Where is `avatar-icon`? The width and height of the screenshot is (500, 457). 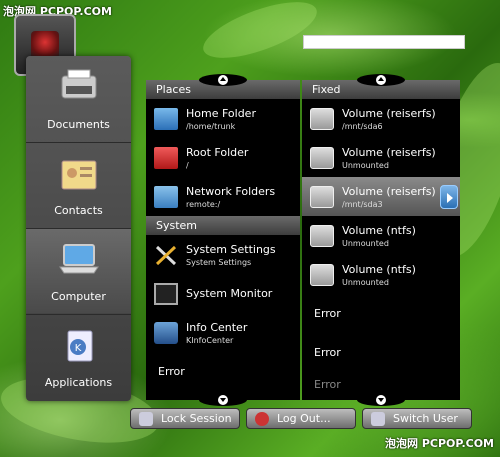 avatar-icon is located at coordinates (45, 45).